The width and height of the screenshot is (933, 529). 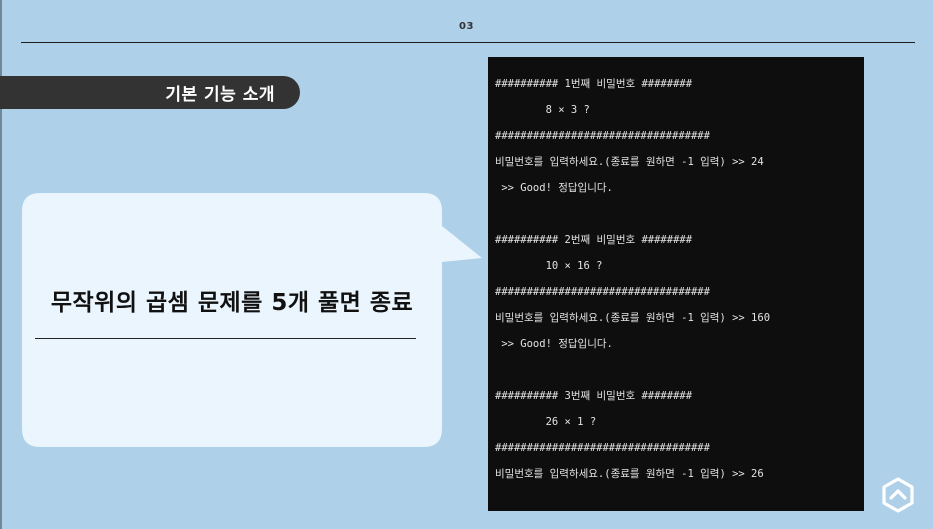 What do you see at coordinates (549, 266) in the screenshot?
I see `terminal-line: 10 × 16 ?` at bounding box center [549, 266].